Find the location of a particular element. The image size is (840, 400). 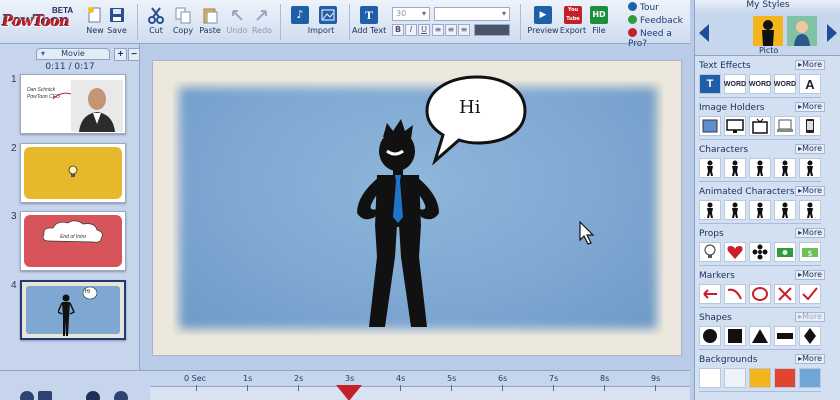

font-size-select: 30 ▾ is located at coordinates (411, 14).